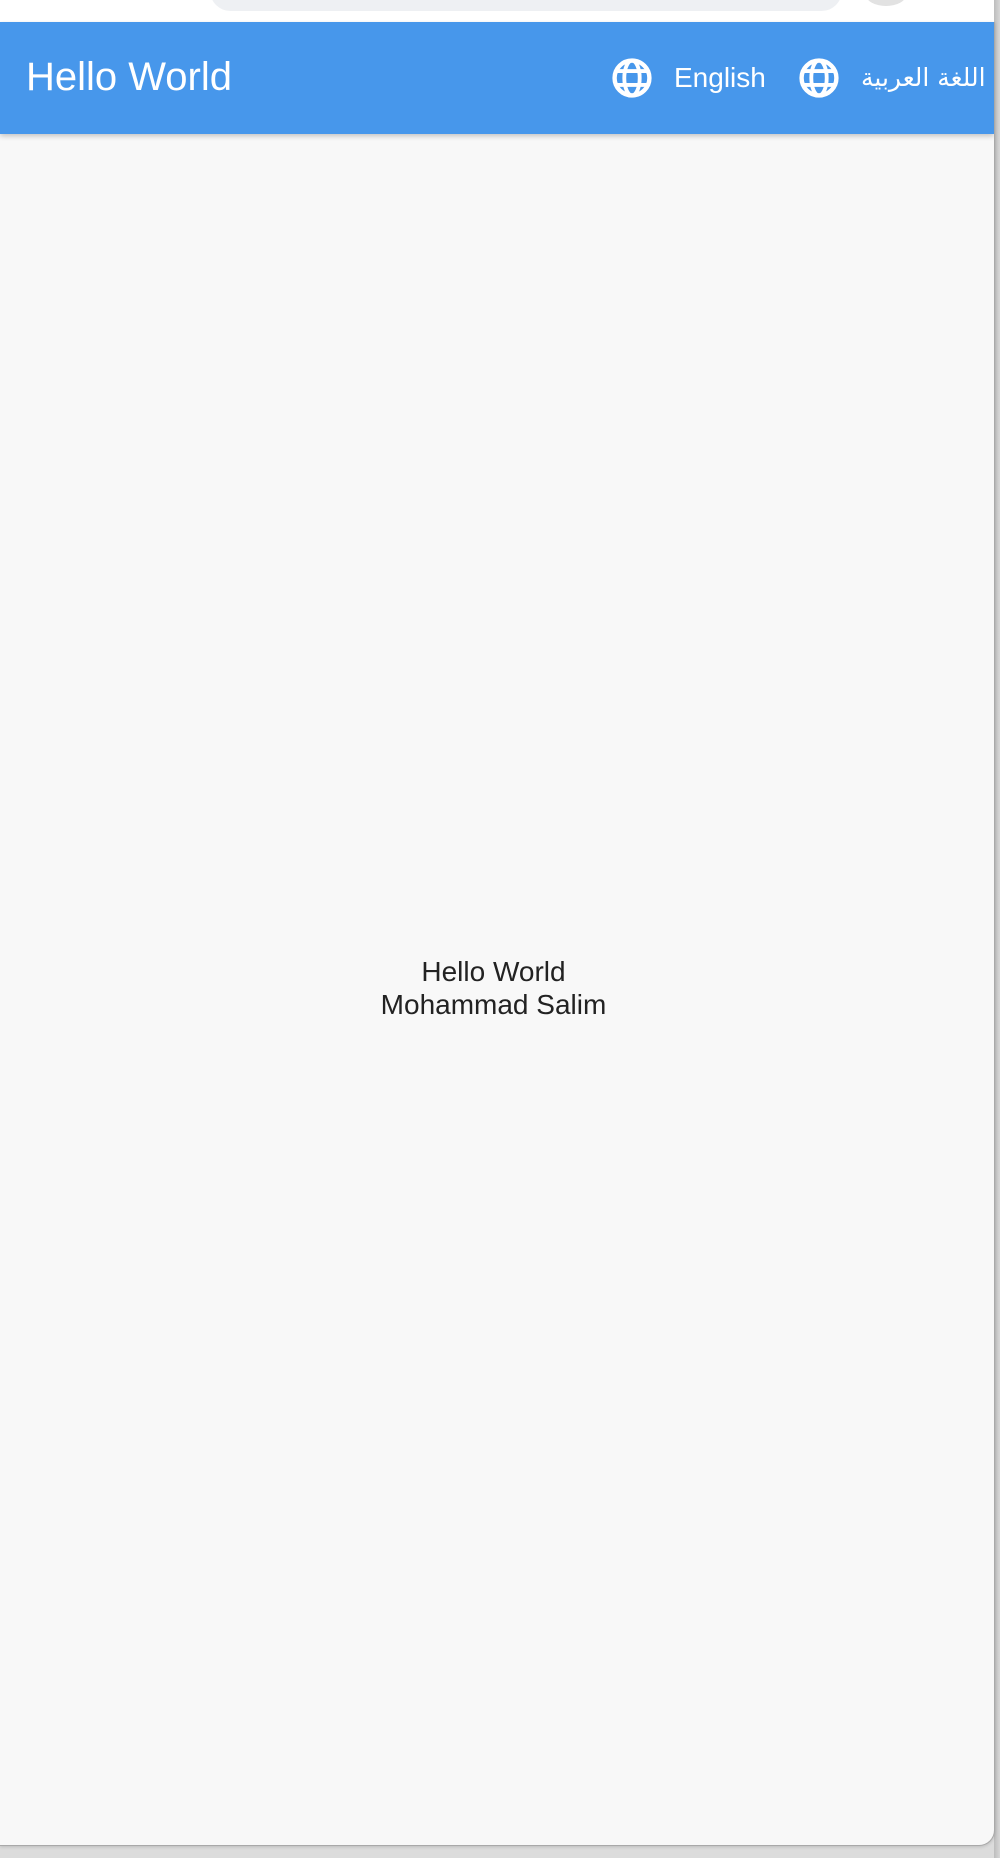  Describe the element at coordinates (493, 988) in the screenshot. I see `main-content: Hello World Mohammad Salim` at that location.